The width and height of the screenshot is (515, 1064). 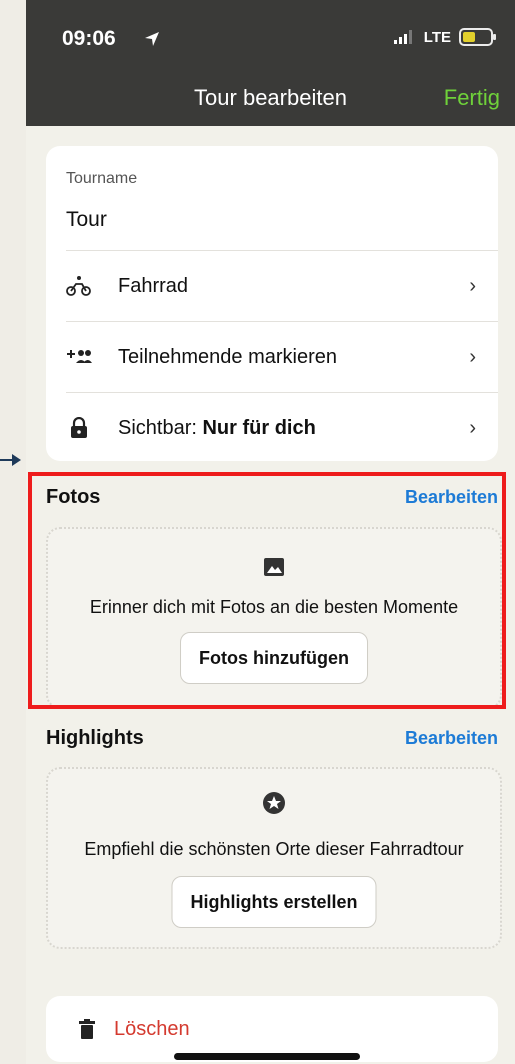 What do you see at coordinates (102, 178) in the screenshot?
I see `tour-name-label: Tourname` at bounding box center [102, 178].